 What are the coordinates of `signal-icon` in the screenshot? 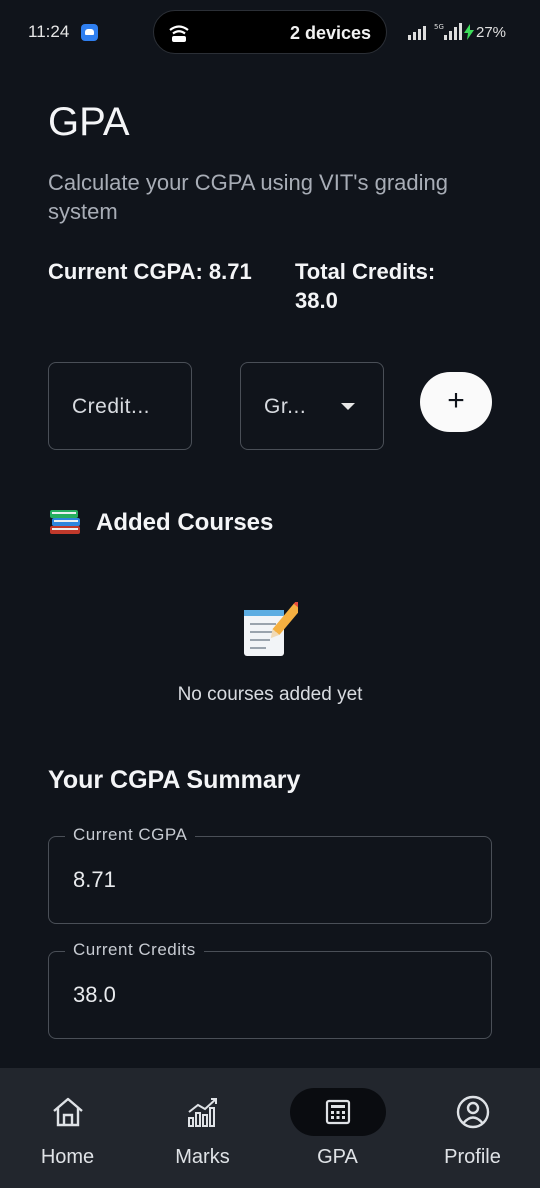 It's located at (417, 33).